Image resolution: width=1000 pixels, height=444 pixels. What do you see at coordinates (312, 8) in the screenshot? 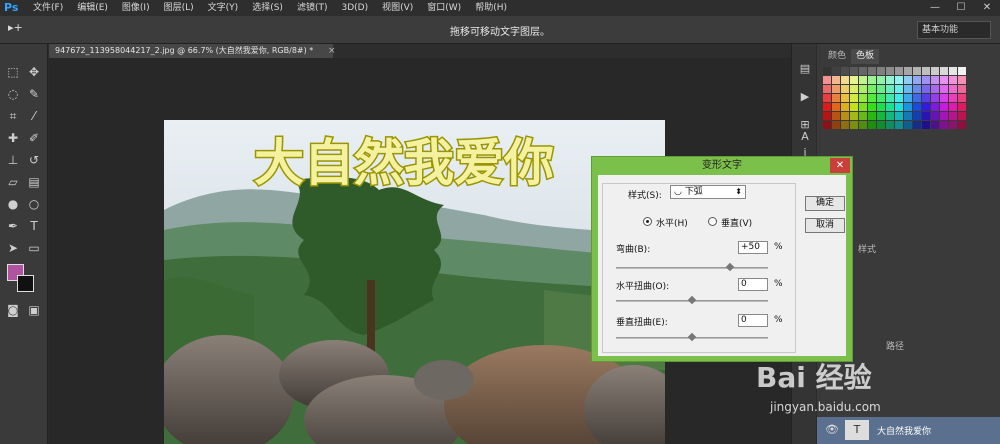
I see `menu-item-6: 滤镜(T)` at bounding box center [312, 8].